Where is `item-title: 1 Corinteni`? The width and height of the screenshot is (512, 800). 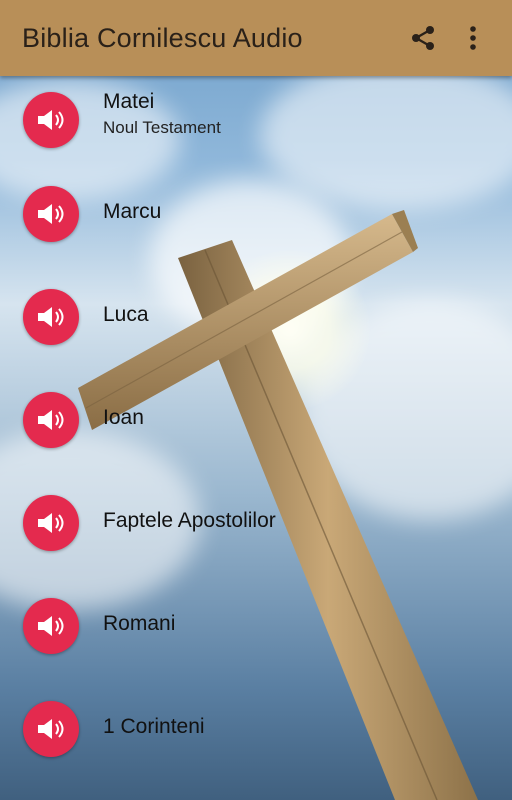 item-title: 1 Corinteni is located at coordinates (154, 726).